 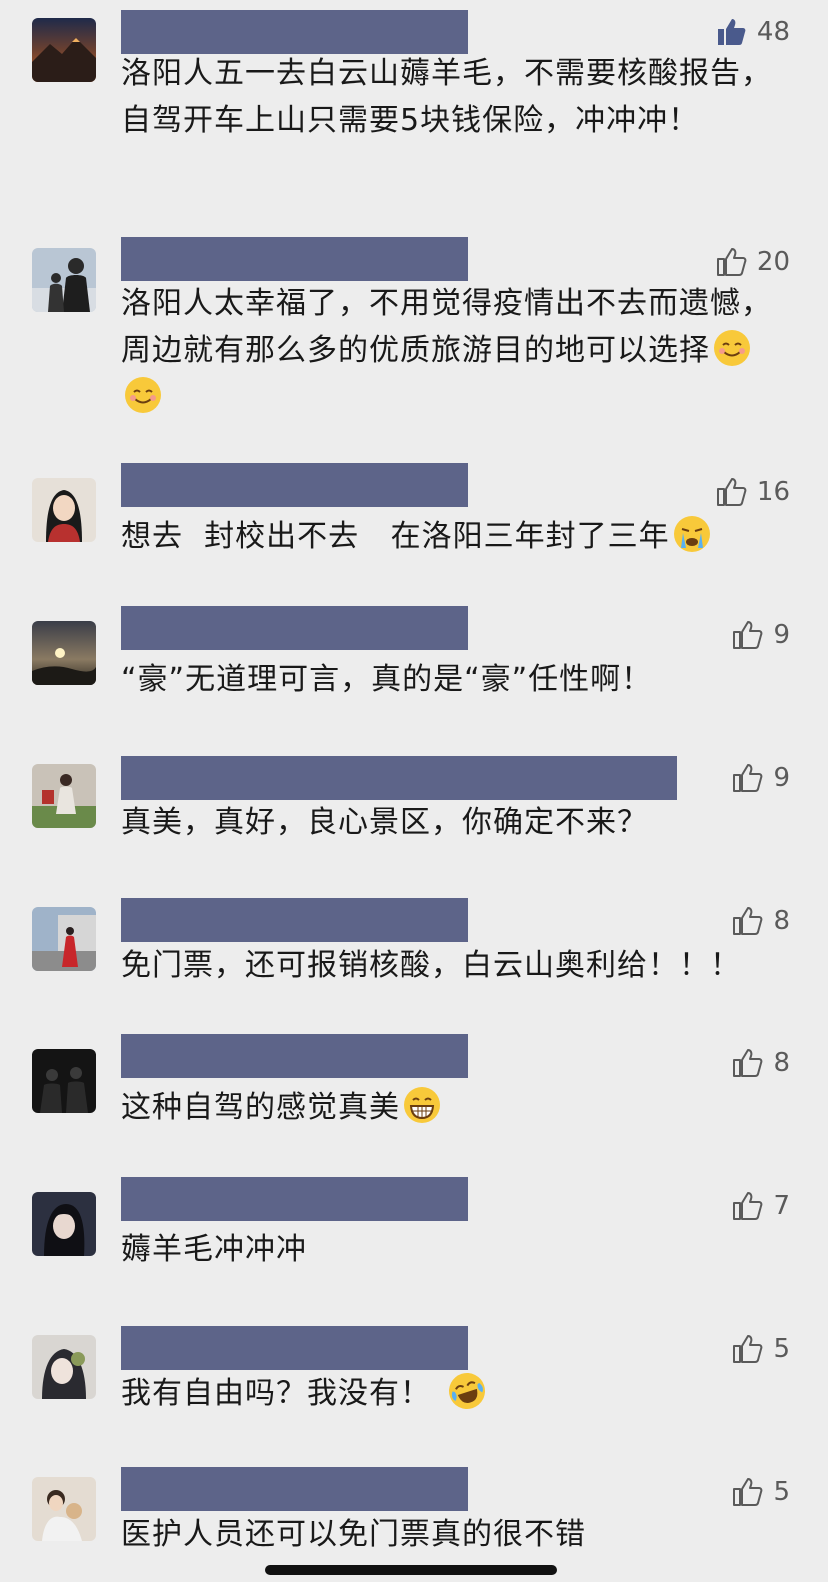 What do you see at coordinates (773, 32) in the screenshot?
I see `like-count: 48` at bounding box center [773, 32].